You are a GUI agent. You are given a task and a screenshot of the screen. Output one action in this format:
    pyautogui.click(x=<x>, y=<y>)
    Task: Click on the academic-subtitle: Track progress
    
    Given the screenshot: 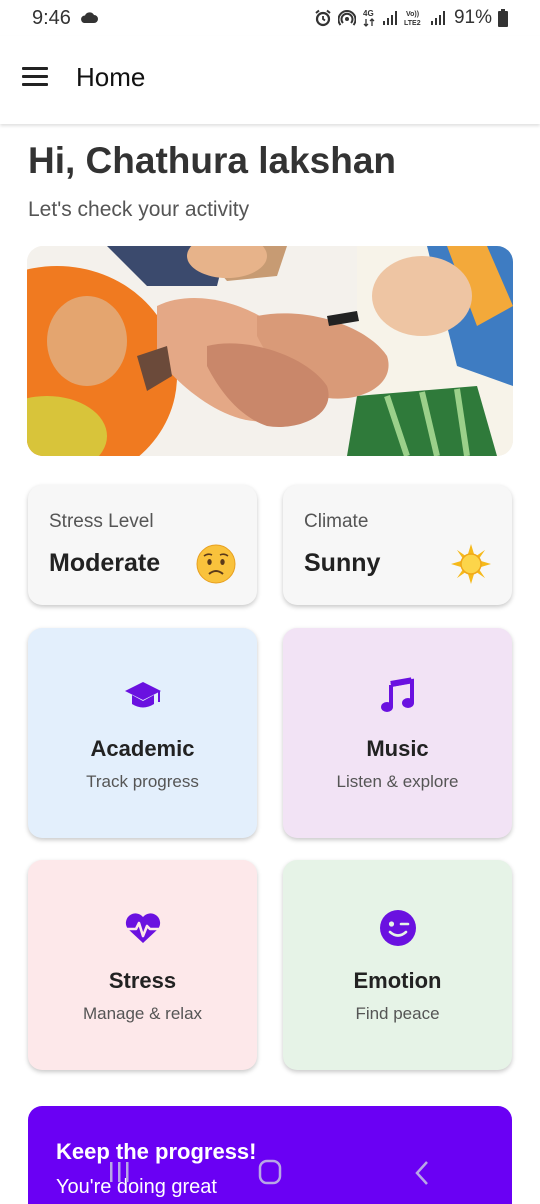 What is the action you would take?
    pyautogui.click(x=142, y=781)
    